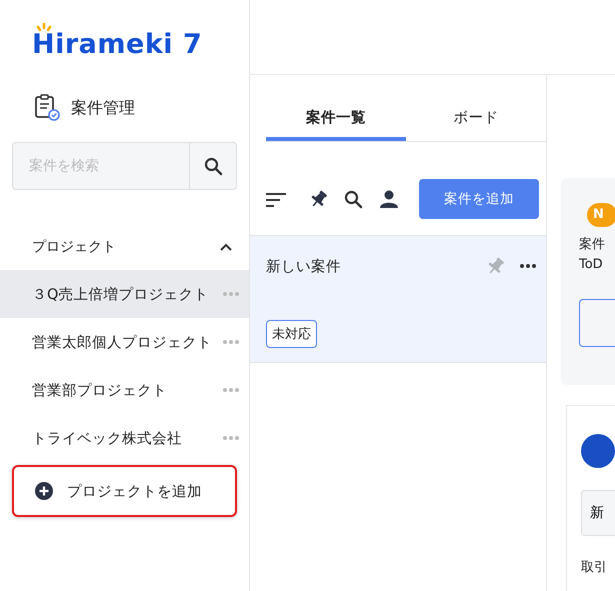  What do you see at coordinates (398, 299) in the screenshot?
I see `case-item: 新しい案件 未対応` at bounding box center [398, 299].